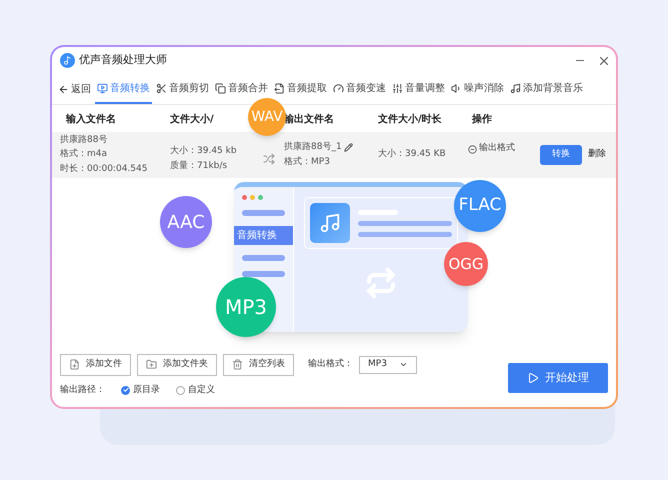 This screenshot has width=668, height=480. I want to click on table-cell-text: 质量：71kb/s, so click(199, 166).